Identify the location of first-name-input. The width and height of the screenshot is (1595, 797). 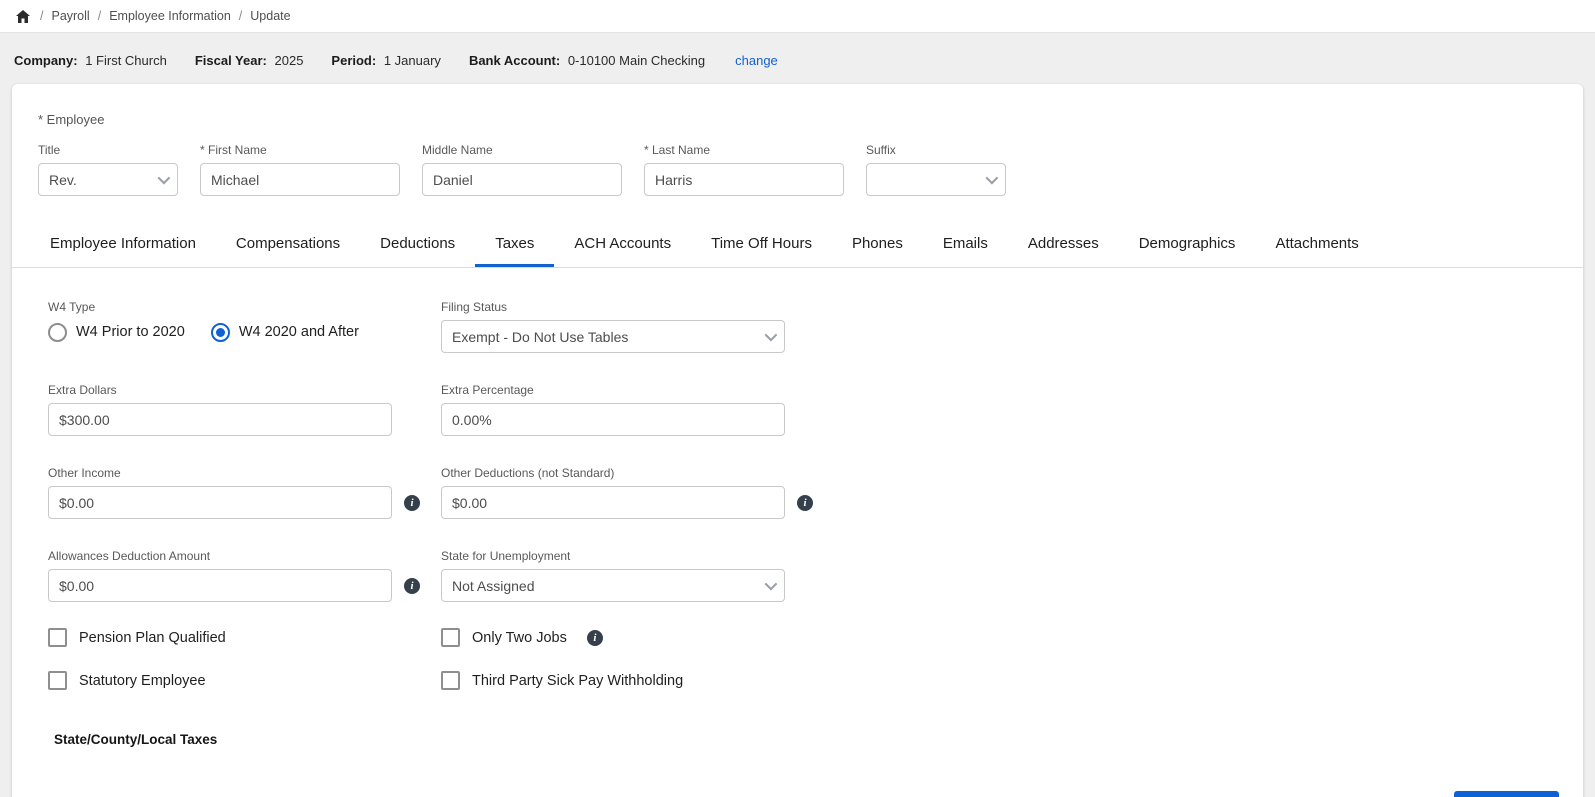
(300, 179).